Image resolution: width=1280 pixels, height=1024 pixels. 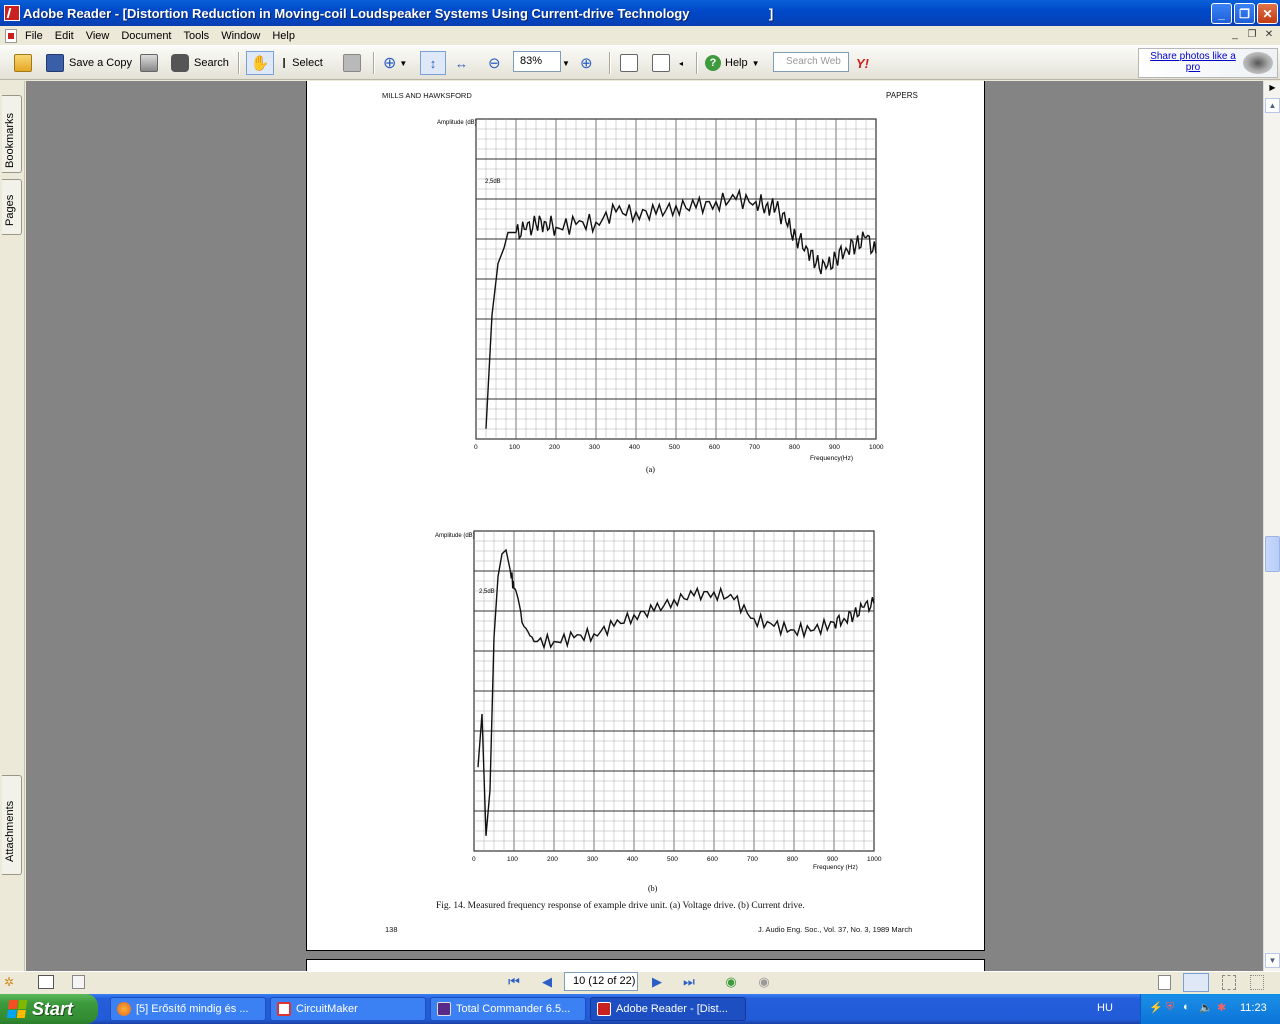 I want to click on folder-open-icon, so click(x=23, y=63).